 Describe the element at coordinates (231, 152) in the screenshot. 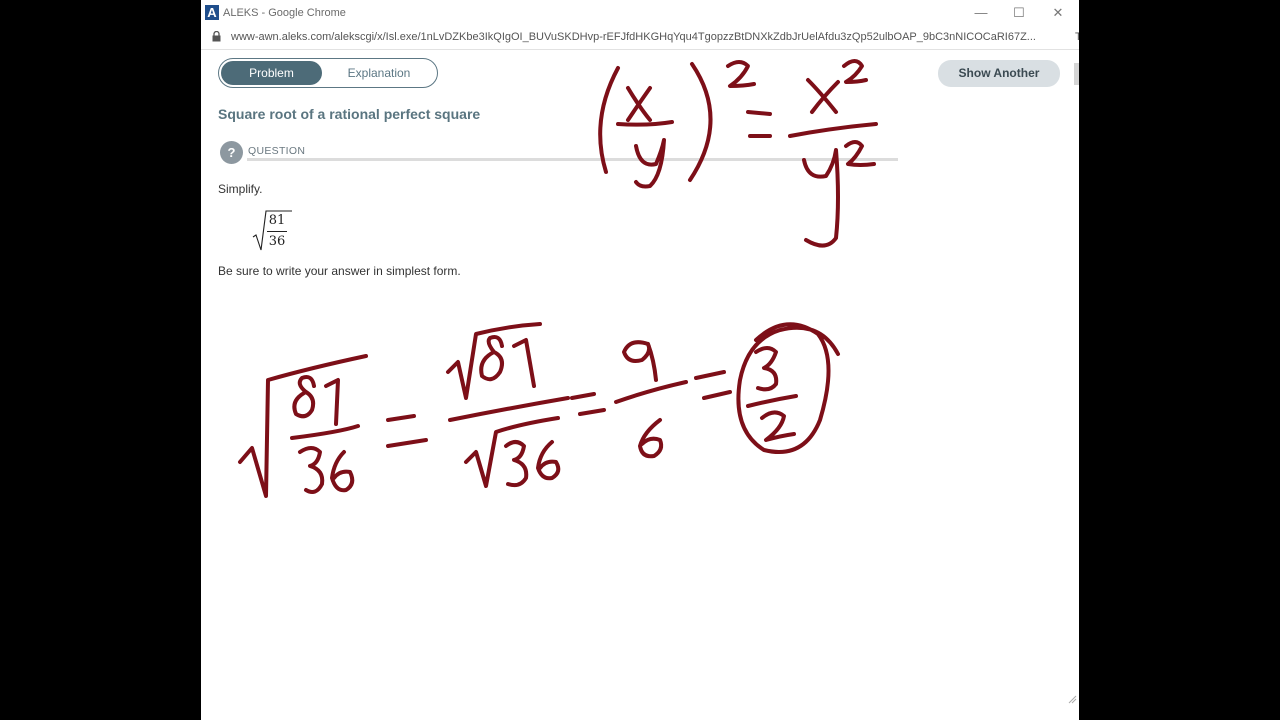

I see `question-mark-icon: ?` at that location.